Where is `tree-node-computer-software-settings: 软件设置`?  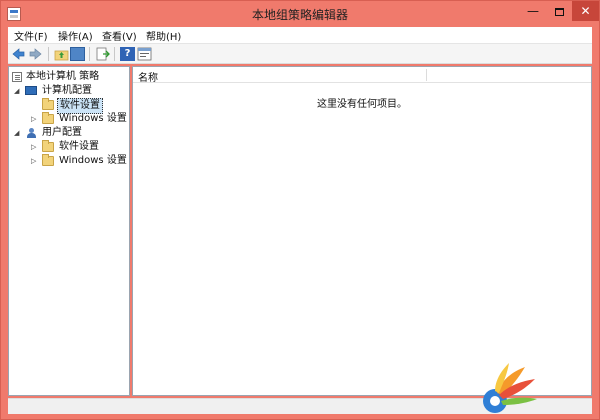
tree-node-computer-software-settings: 软件设置 is located at coordinates (70, 106).